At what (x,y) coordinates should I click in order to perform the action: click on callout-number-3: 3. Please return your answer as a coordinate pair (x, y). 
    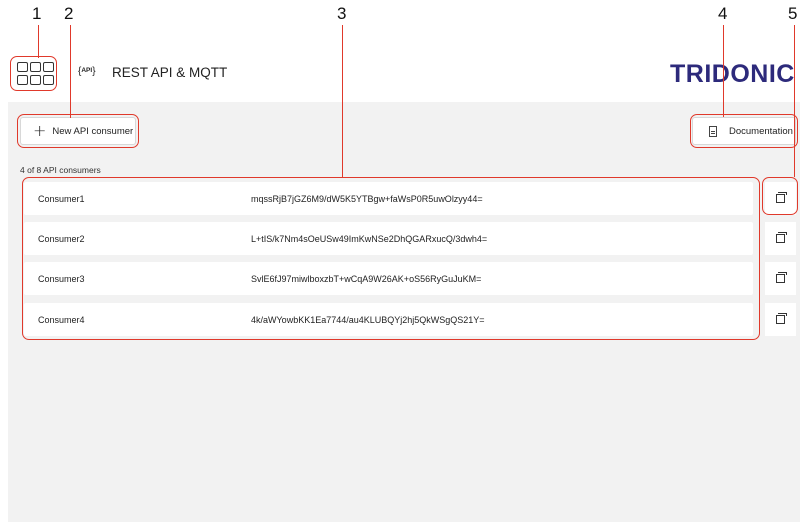
    Looking at the image, I should click on (342, 13).